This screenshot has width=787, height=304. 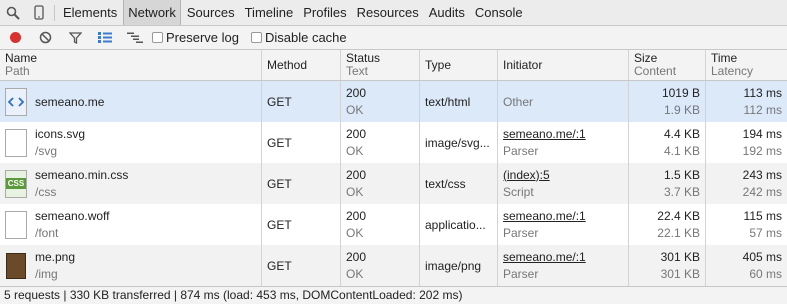 What do you see at coordinates (681, 174) in the screenshot?
I see `request-size: 1.5 KB` at bounding box center [681, 174].